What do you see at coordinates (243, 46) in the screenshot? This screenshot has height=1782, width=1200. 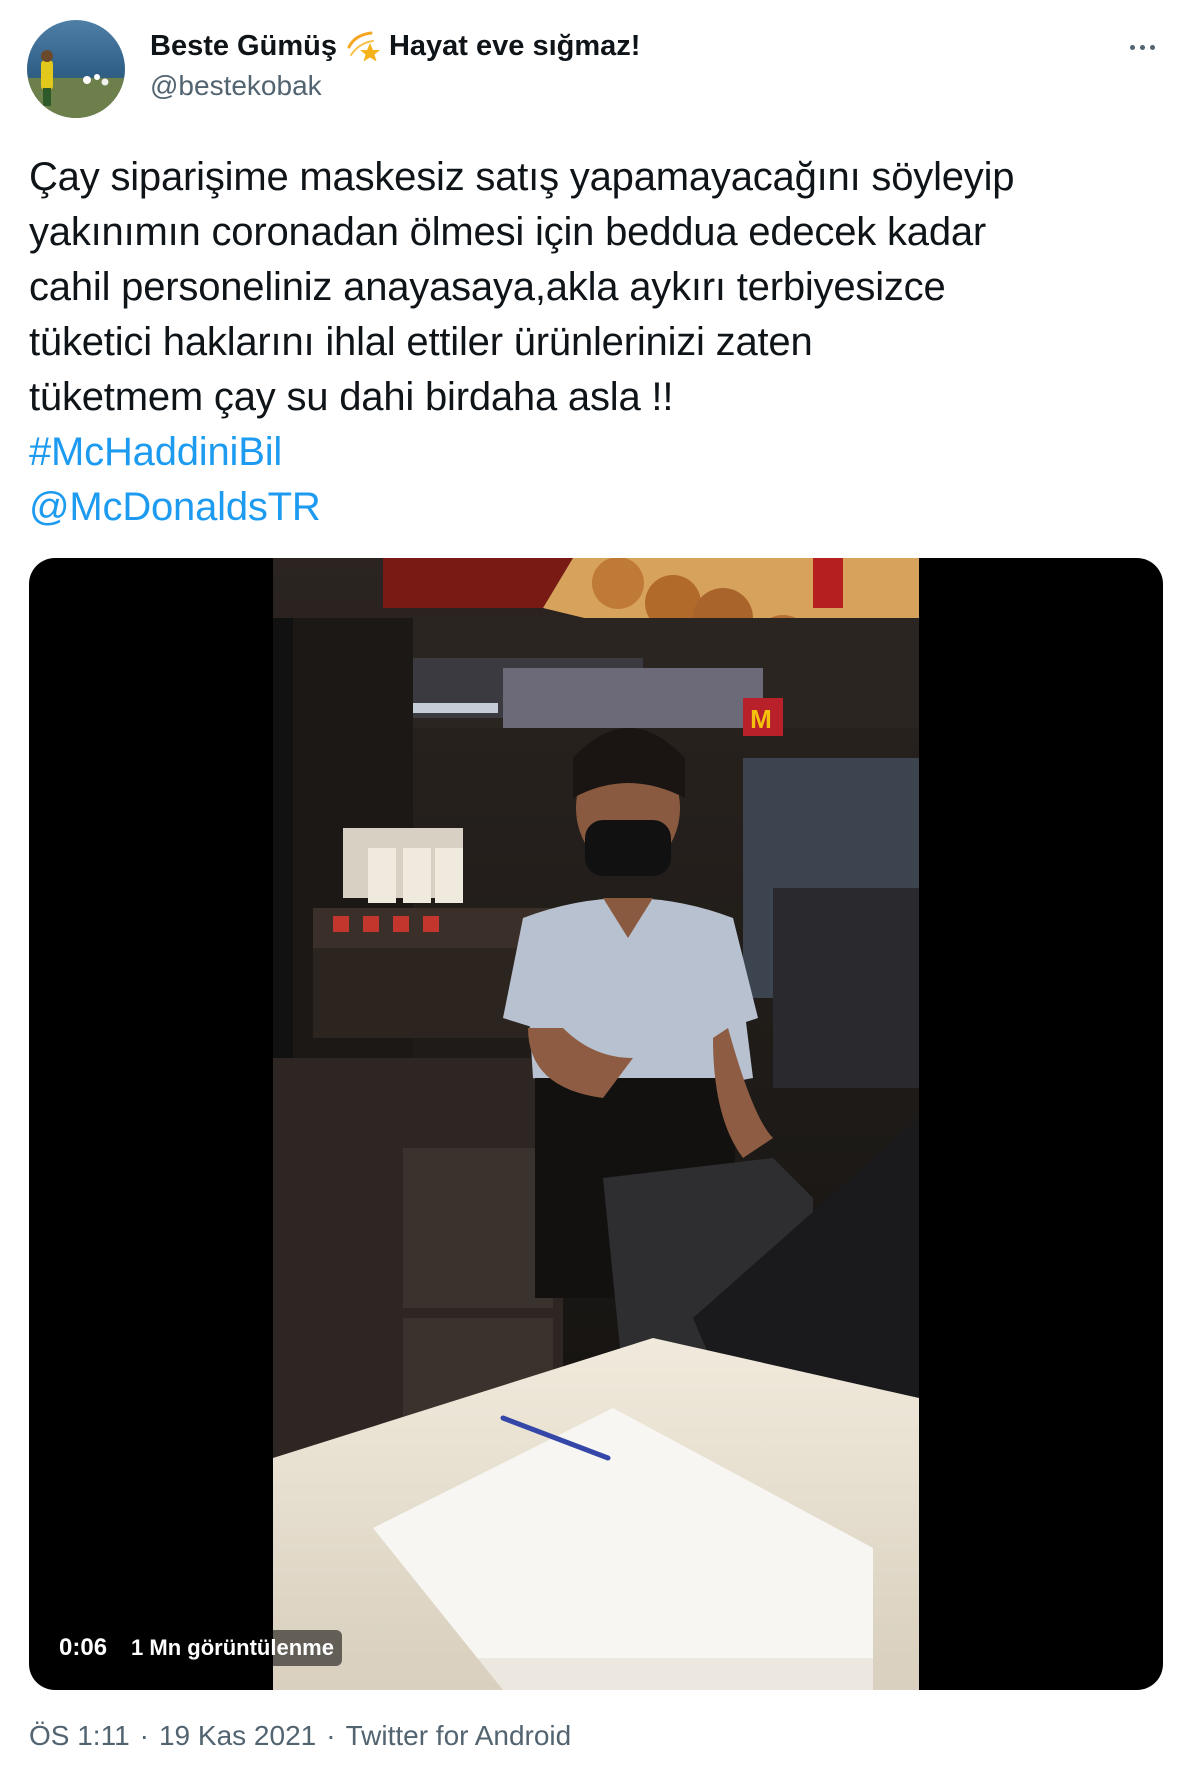 I see `display-name: Beste Gümüş` at bounding box center [243, 46].